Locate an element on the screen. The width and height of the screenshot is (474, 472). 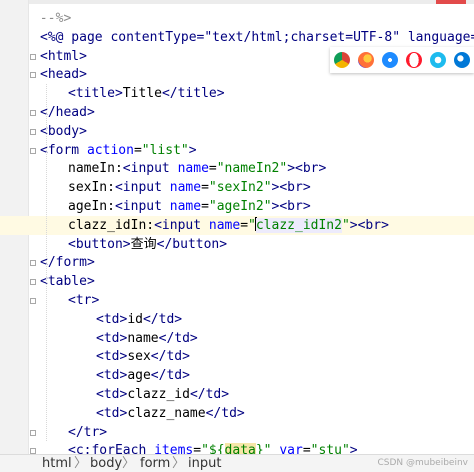
code-line-text: sexIn:<input name="sexIn2"><br> is located at coordinates (189, 187).